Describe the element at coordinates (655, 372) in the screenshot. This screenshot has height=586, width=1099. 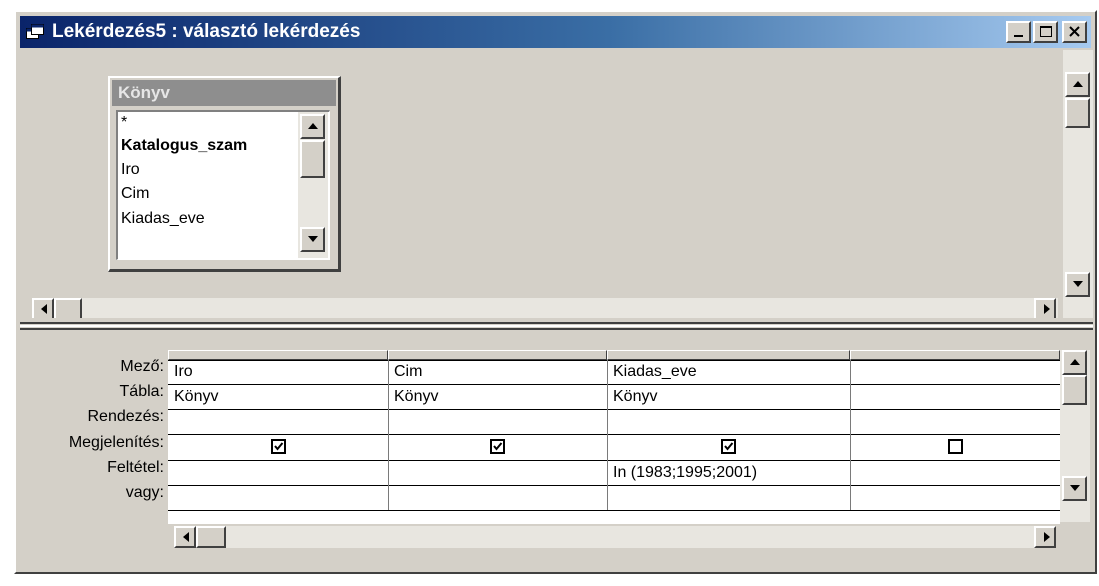
I see `field-cell: Kiadas_eve` at that location.